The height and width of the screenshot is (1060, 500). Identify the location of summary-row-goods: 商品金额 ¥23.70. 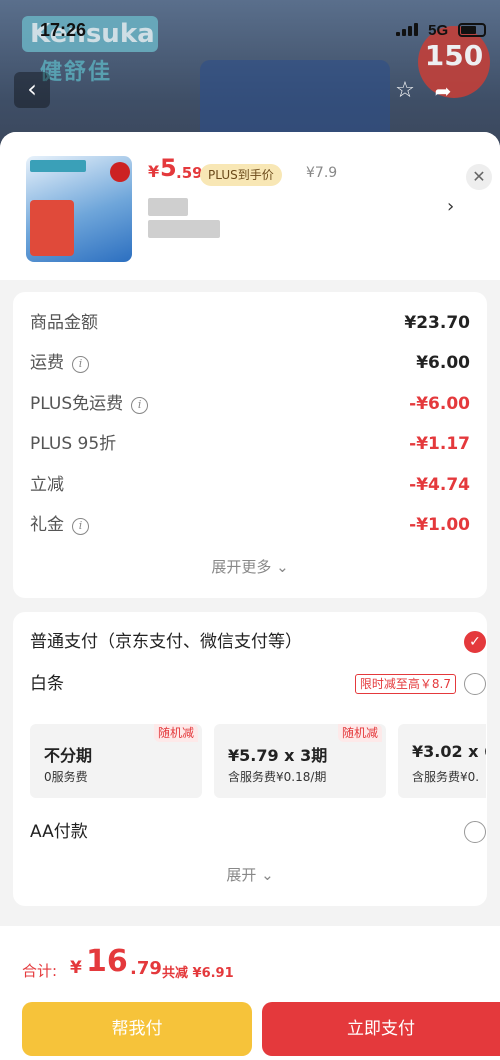
(250, 323).